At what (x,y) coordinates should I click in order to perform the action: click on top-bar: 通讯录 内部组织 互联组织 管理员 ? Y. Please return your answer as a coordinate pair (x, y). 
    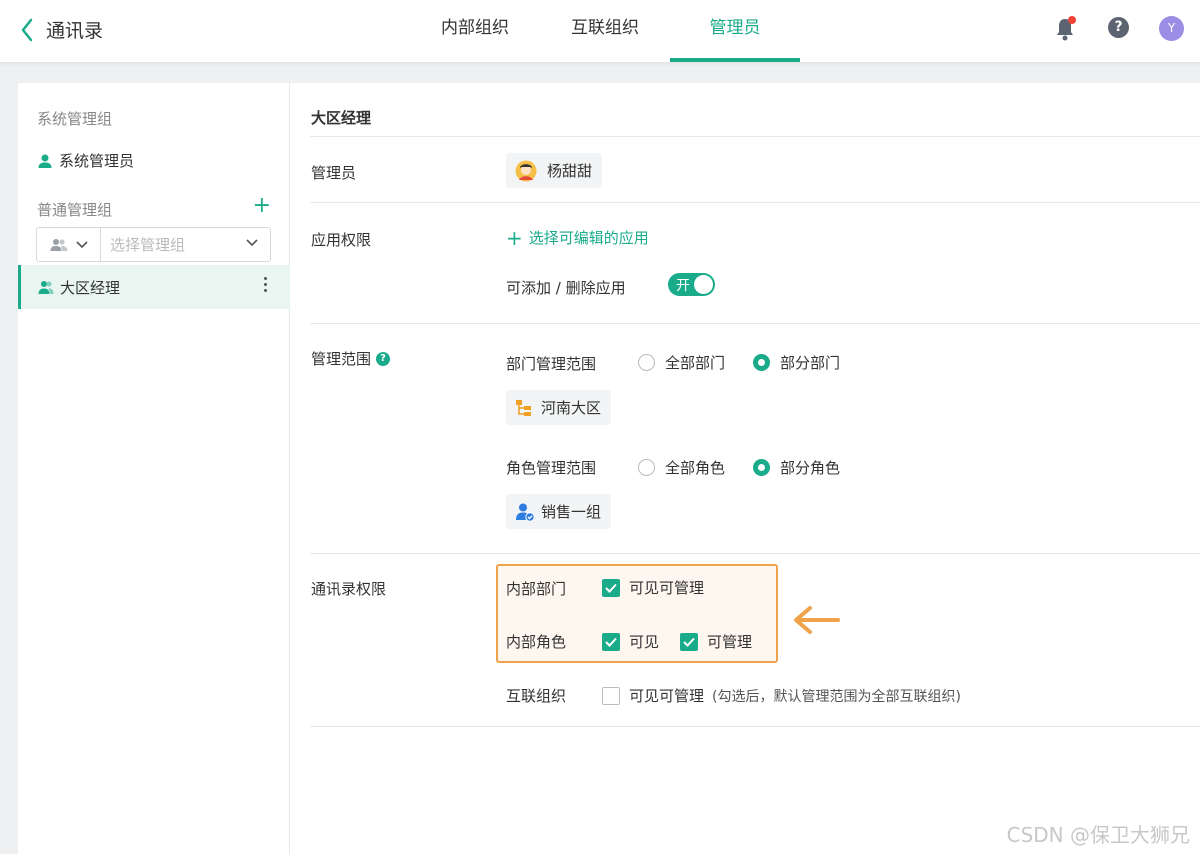
    Looking at the image, I should click on (600, 31).